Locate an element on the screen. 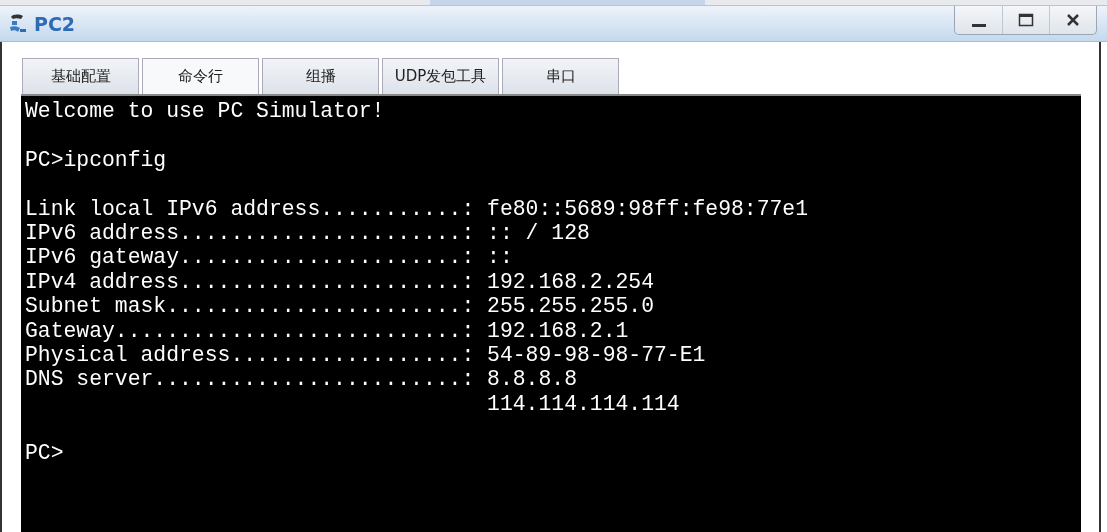 This screenshot has width=1107, height=532. terminal-line: Link local IPv6 address...........: fe80::5689:98ff:fe98:77e1 is located at coordinates (417, 208).